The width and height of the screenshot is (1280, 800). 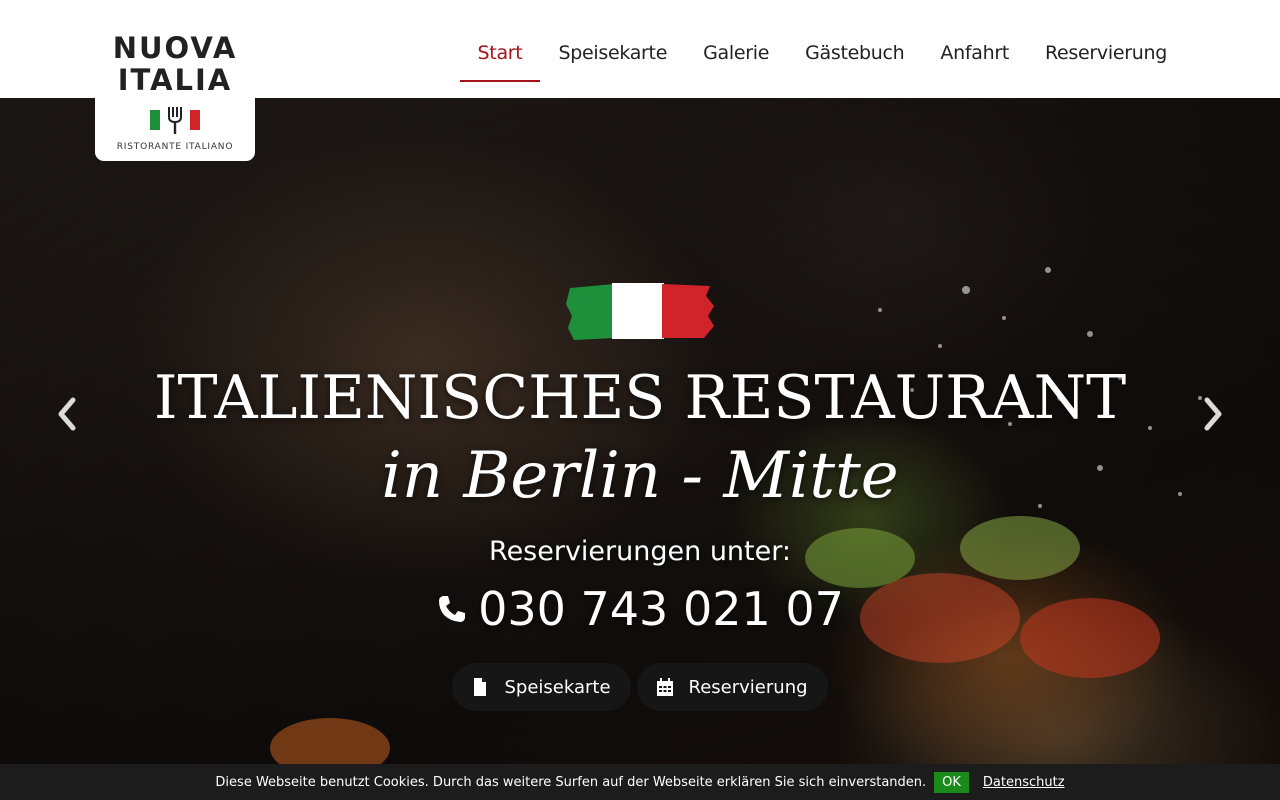 I want to click on logo-flag-red, so click(x=195, y=120).